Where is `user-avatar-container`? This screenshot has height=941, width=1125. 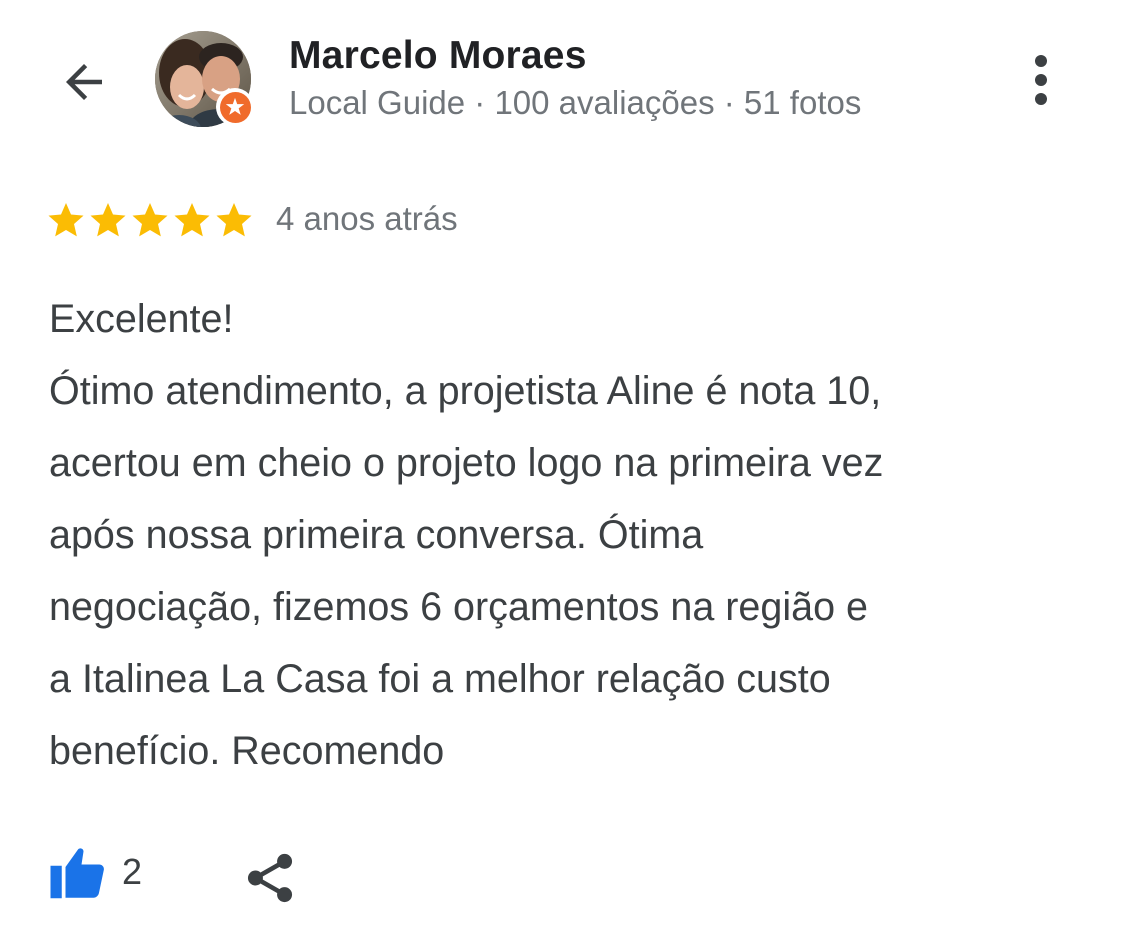
user-avatar-container is located at coordinates (204, 80).